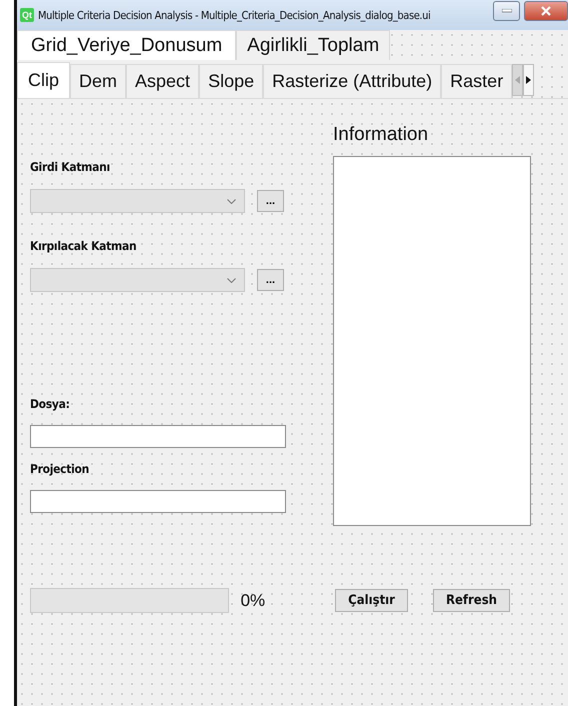 Image resolution: width=568 pixels, height=706 pixels. I want to click on progress-percent: 0%, so click(253, 600).